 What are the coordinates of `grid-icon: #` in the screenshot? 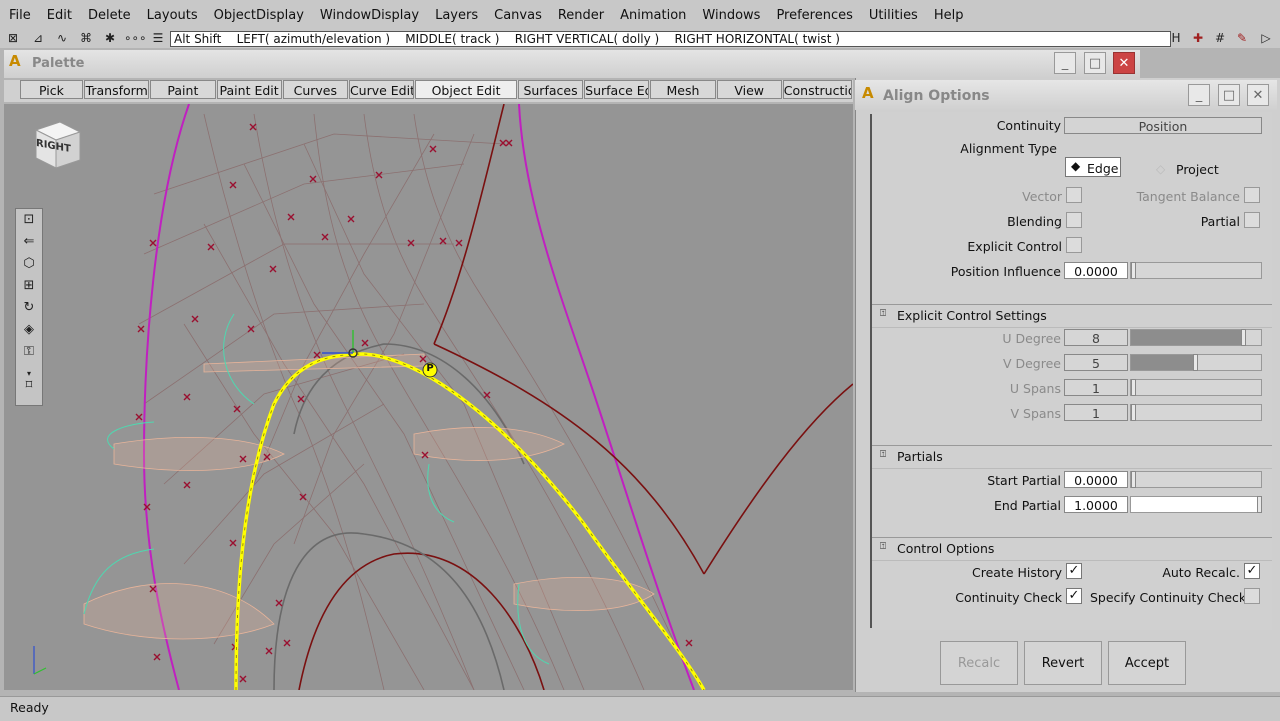 It's located at (1220, 38).